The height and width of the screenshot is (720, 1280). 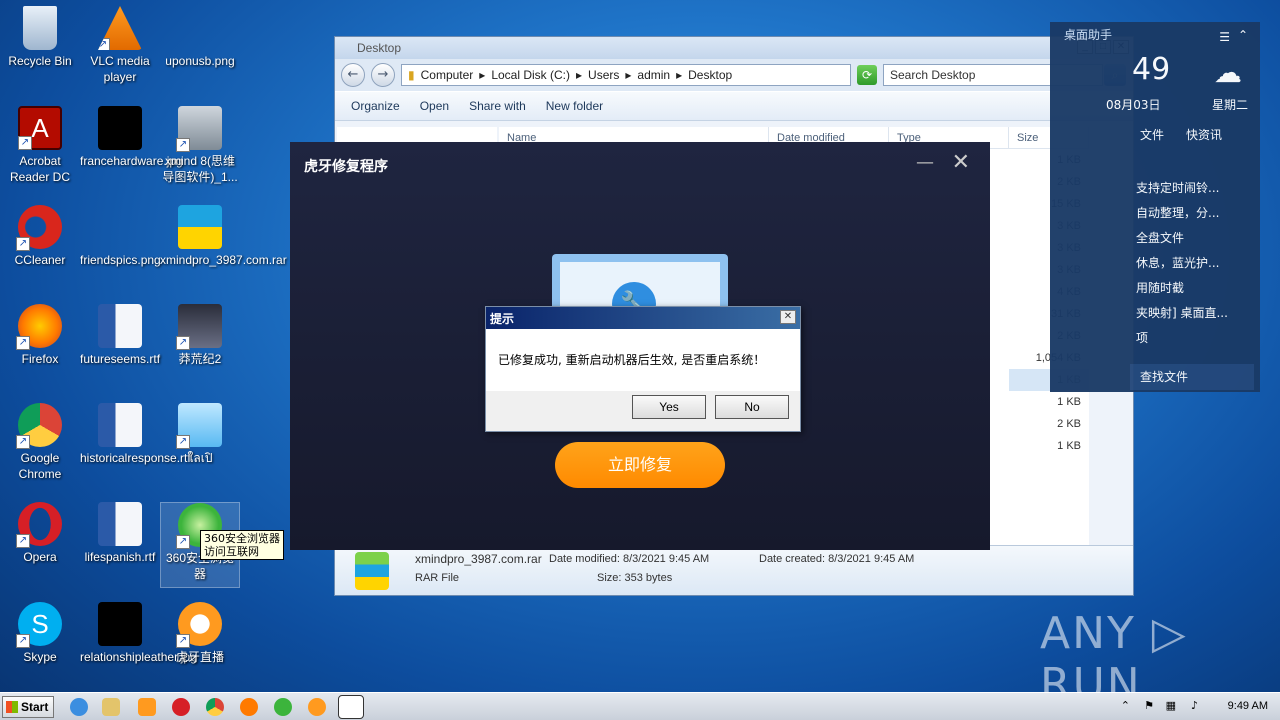 I want to click on breadcrumb-local-disk: Local Disk (C:), so click(x=530, y=75).